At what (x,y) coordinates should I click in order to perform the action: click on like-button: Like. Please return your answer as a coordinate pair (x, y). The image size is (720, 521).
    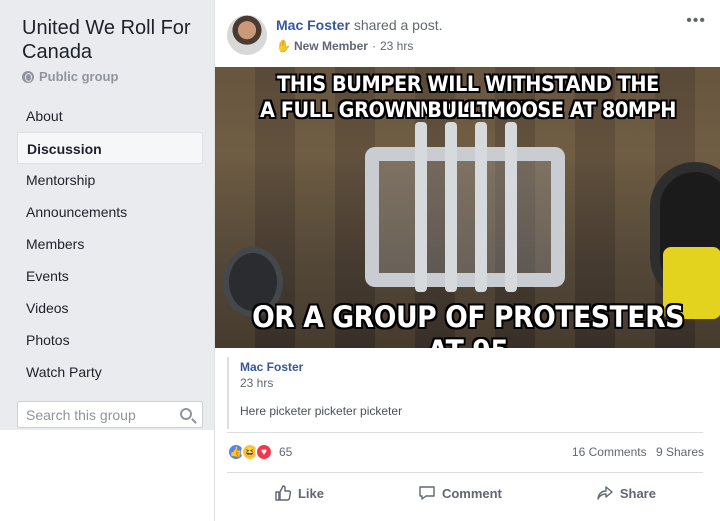
    Looking at the image, I should click on (299, 493).